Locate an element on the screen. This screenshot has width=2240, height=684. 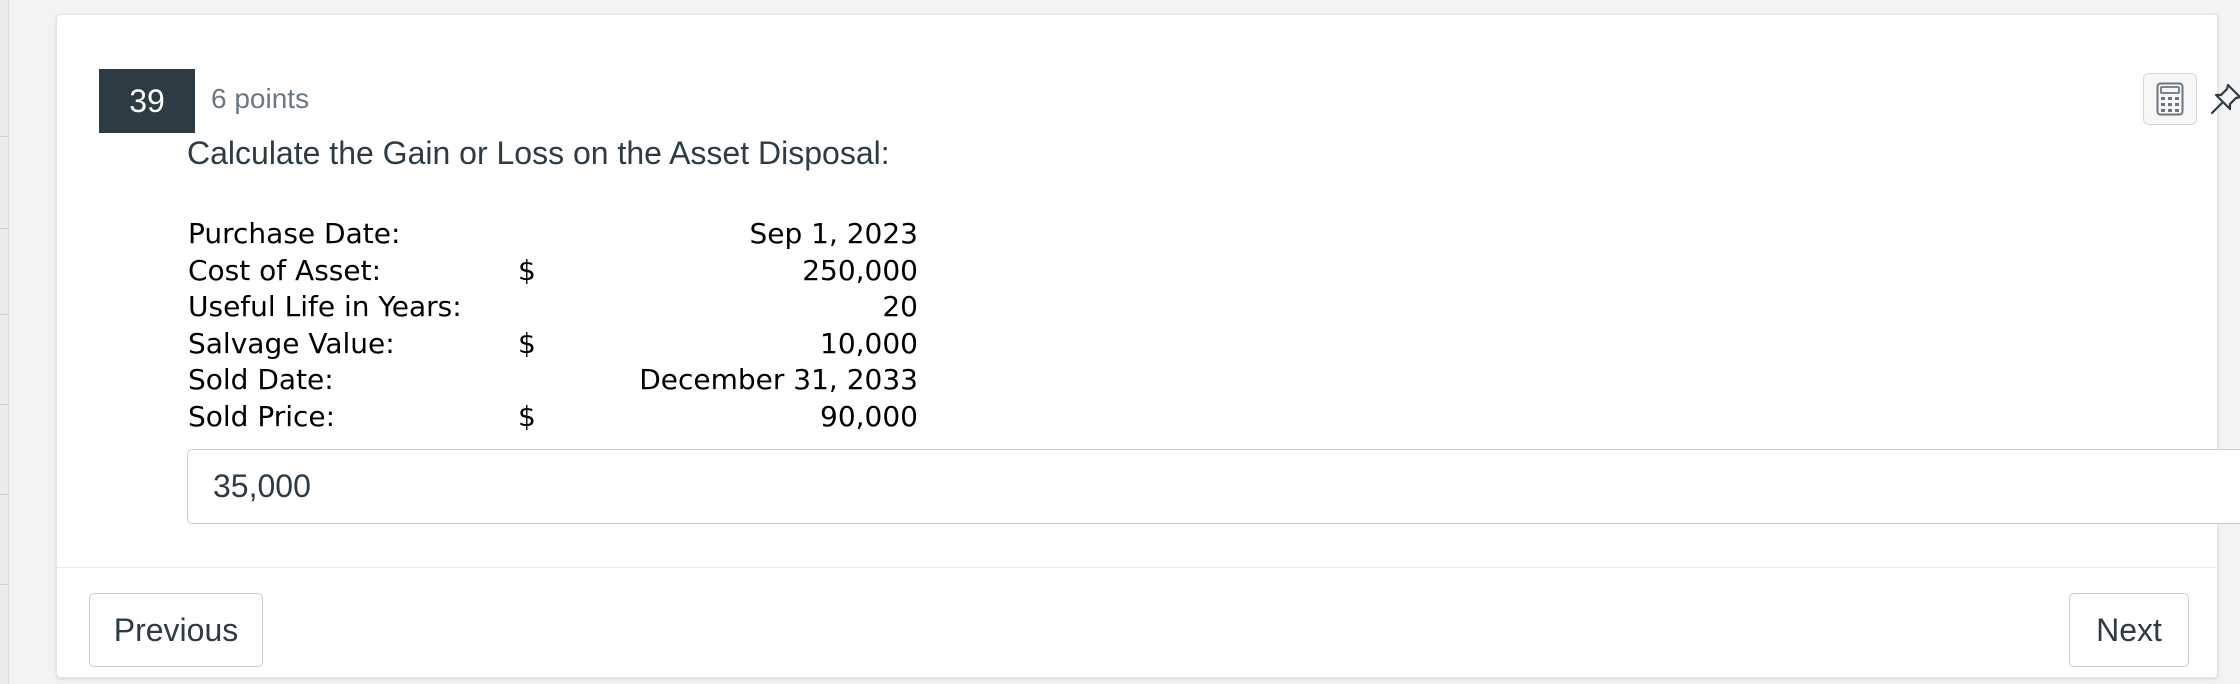
calculator-icon is located at coordinates (2170, 99).